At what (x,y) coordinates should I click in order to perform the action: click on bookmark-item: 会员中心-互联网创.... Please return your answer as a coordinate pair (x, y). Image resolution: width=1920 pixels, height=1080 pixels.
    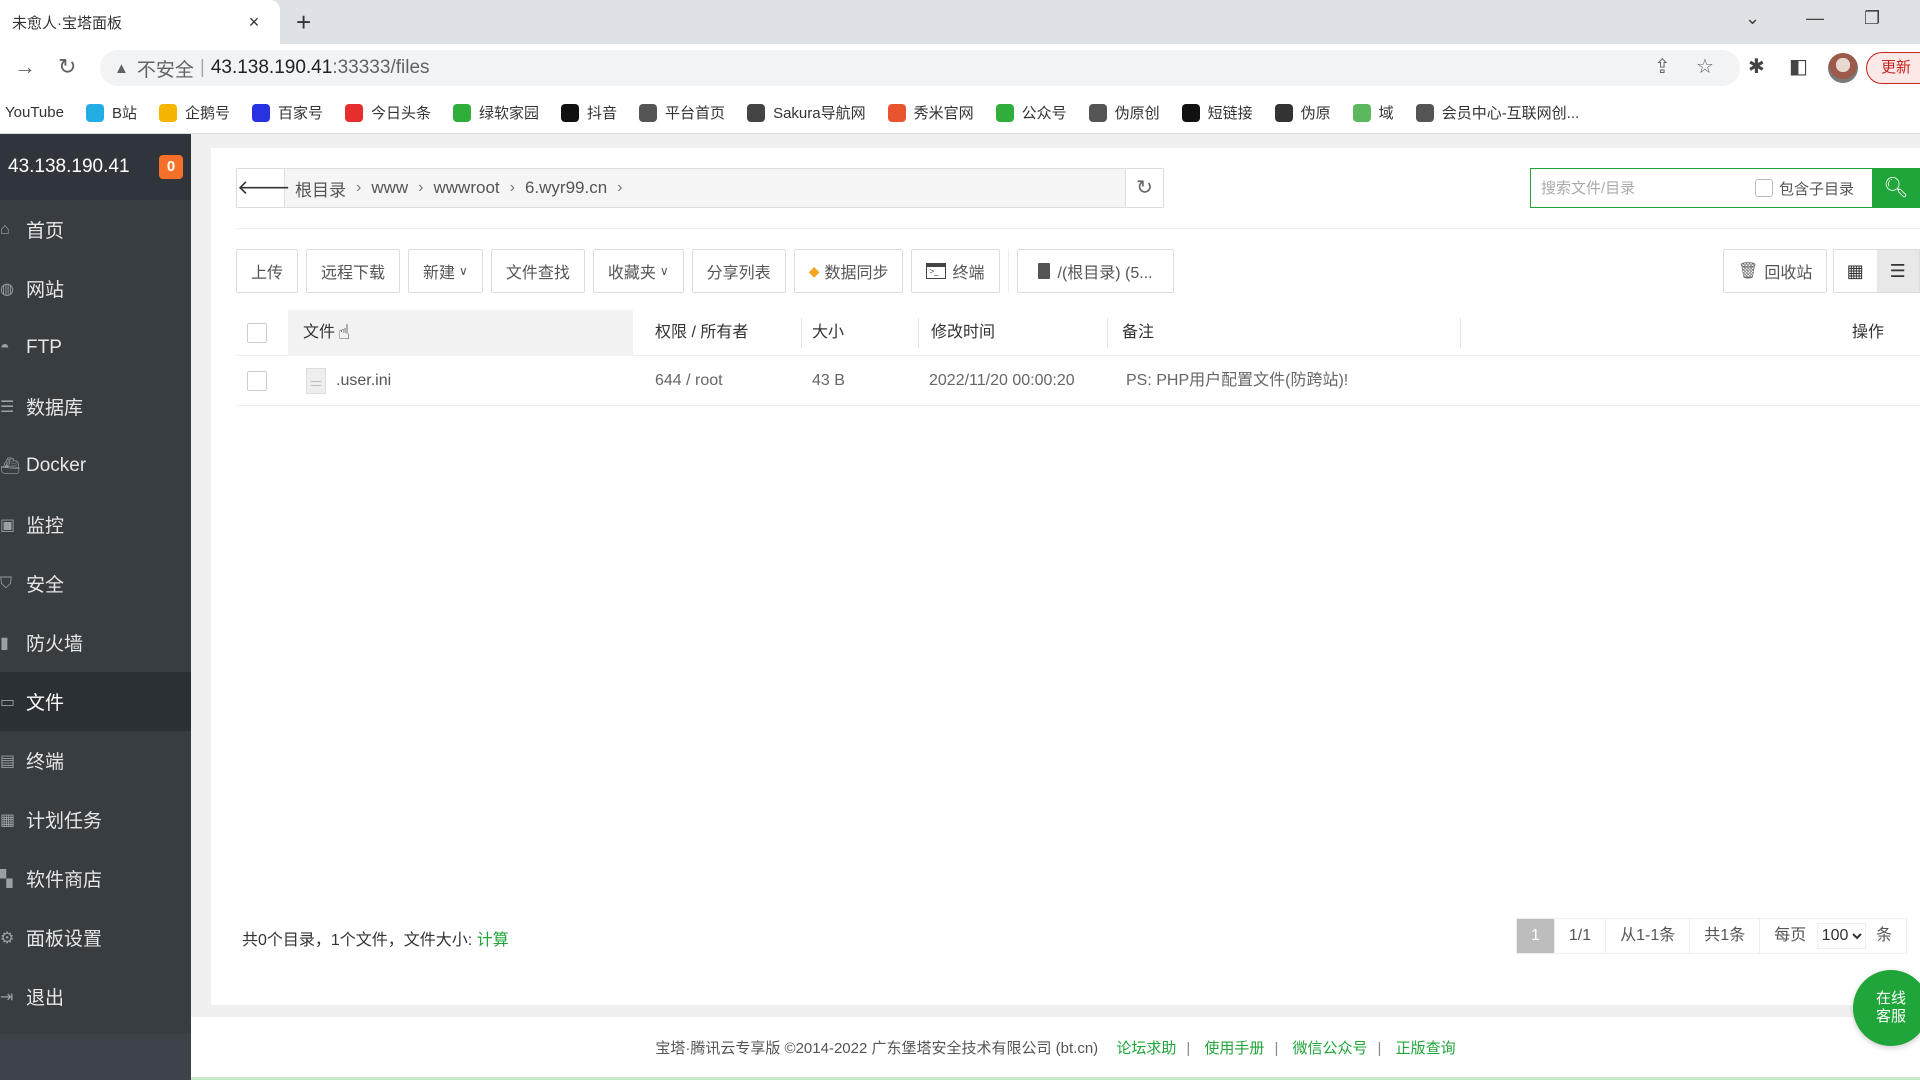
    Looking at the image, I should click on (1497, 112).